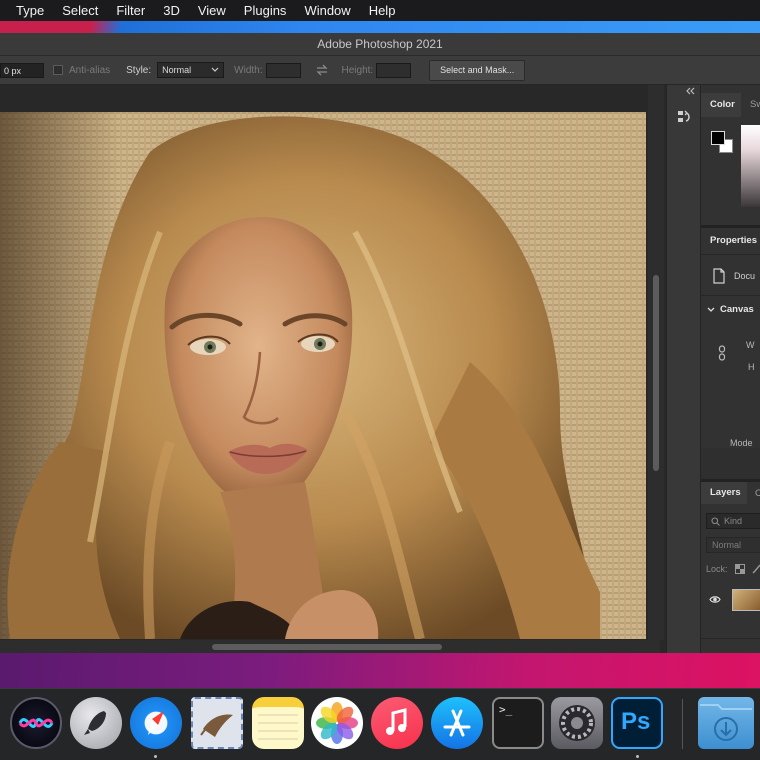 The width and height of the screenshot is (760, 760). What do you see at coordinates (719, 276) in the screenshot?
I see `document-icon` at bounding box center [719, 276].